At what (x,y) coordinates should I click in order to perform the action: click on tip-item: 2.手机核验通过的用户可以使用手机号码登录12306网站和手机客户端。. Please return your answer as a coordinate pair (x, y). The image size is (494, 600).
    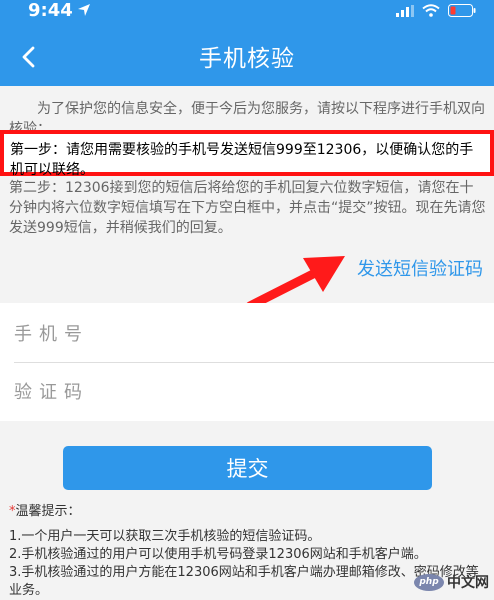
    Looking at the image, I should click on (218, 554).